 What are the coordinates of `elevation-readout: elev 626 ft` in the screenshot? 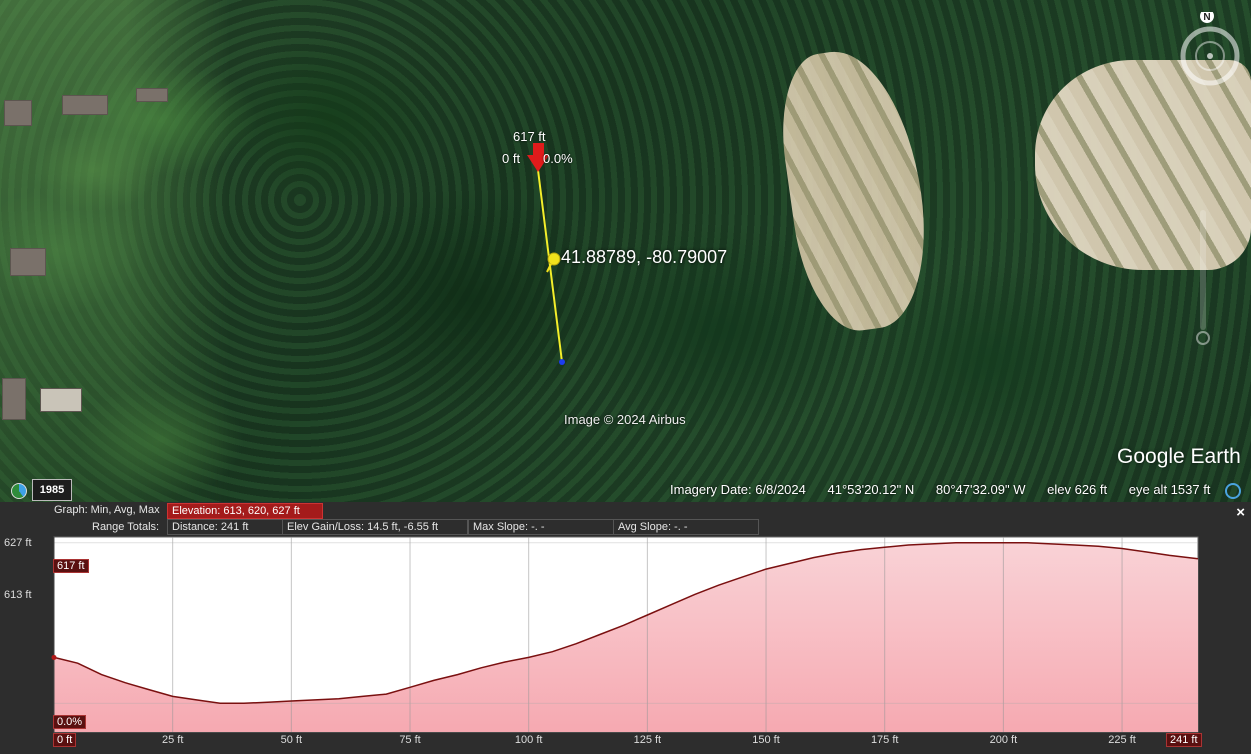 It's located at (1077, 489).